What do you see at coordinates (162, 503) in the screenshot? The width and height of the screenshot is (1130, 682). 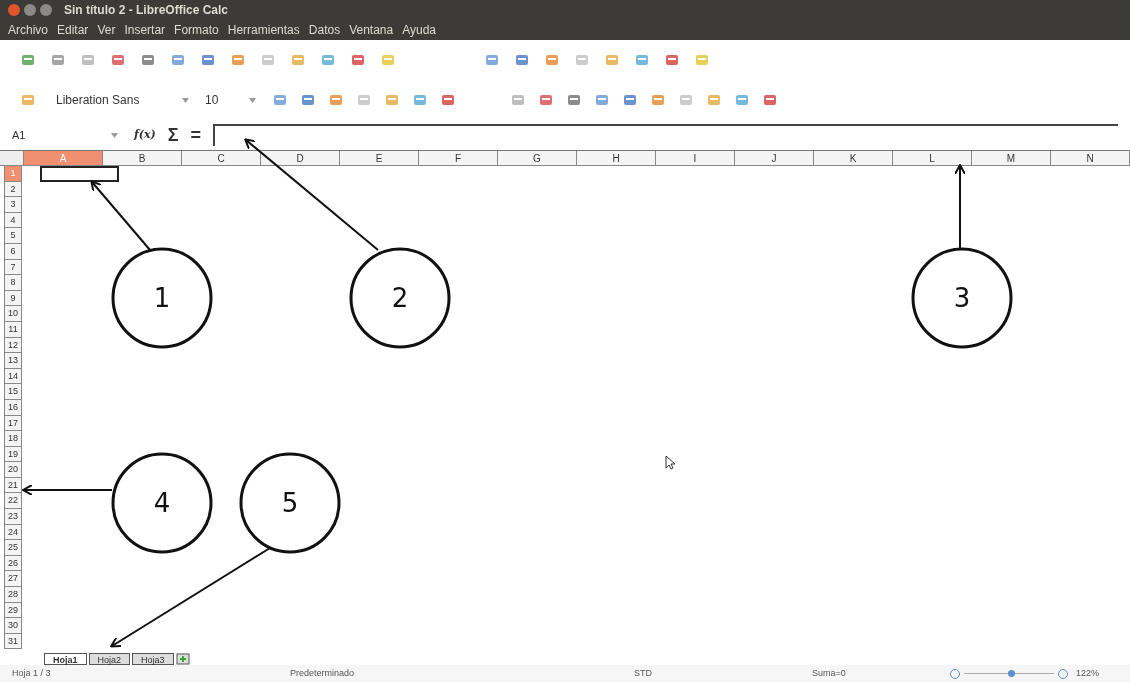 I see `callout-number: 4` at bounding box center [162, 503].